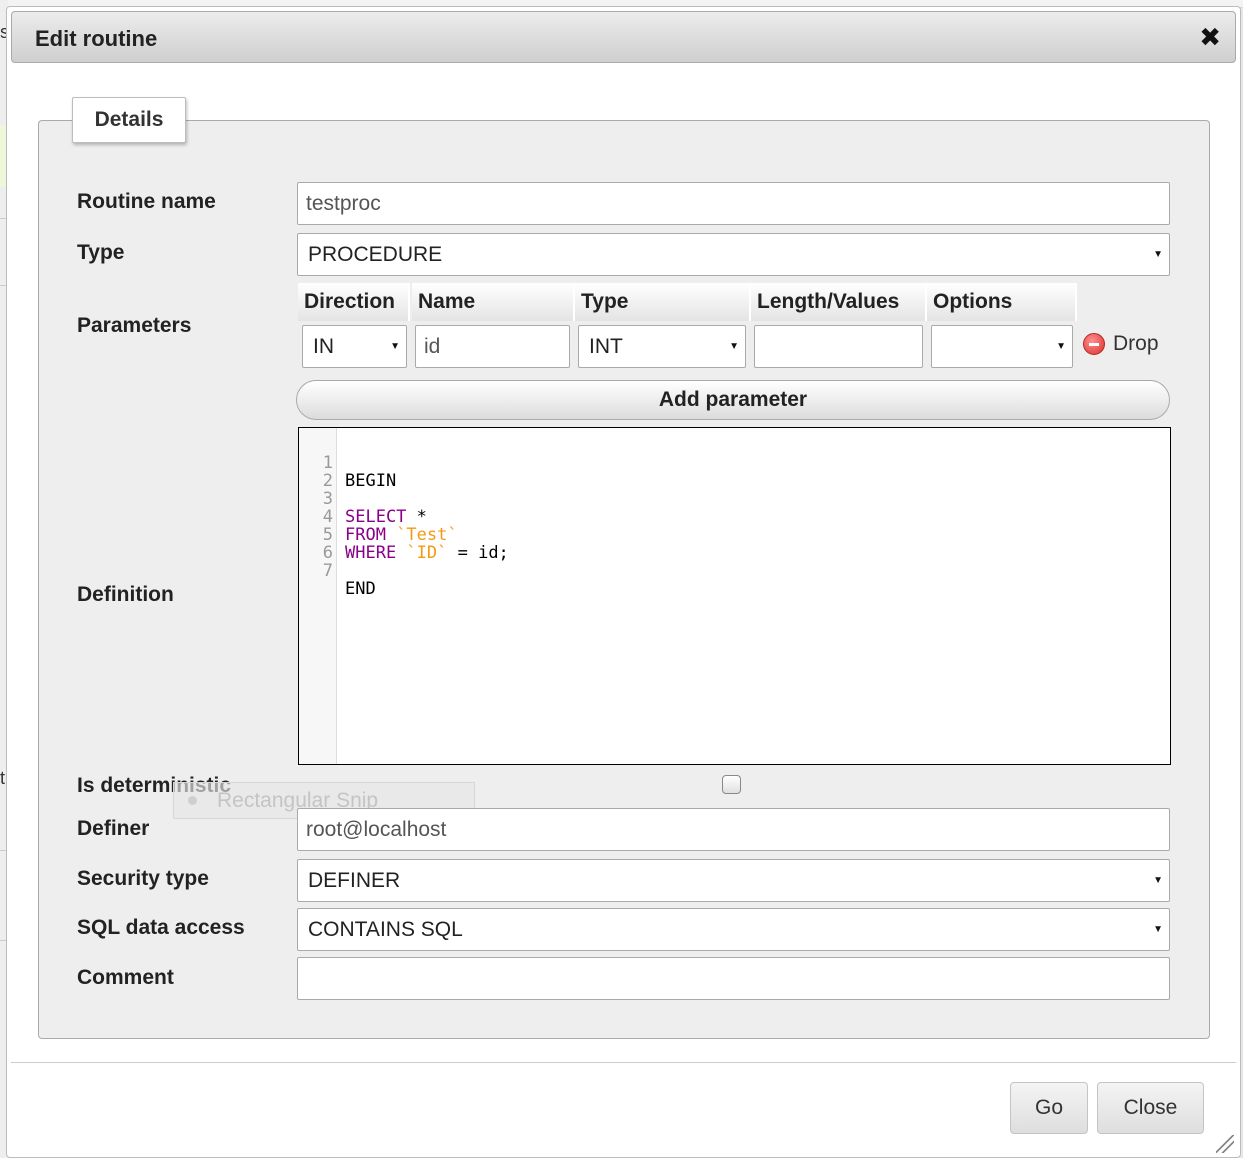  I want to click on code-line: 1 BEGIN, so click(347, 463).